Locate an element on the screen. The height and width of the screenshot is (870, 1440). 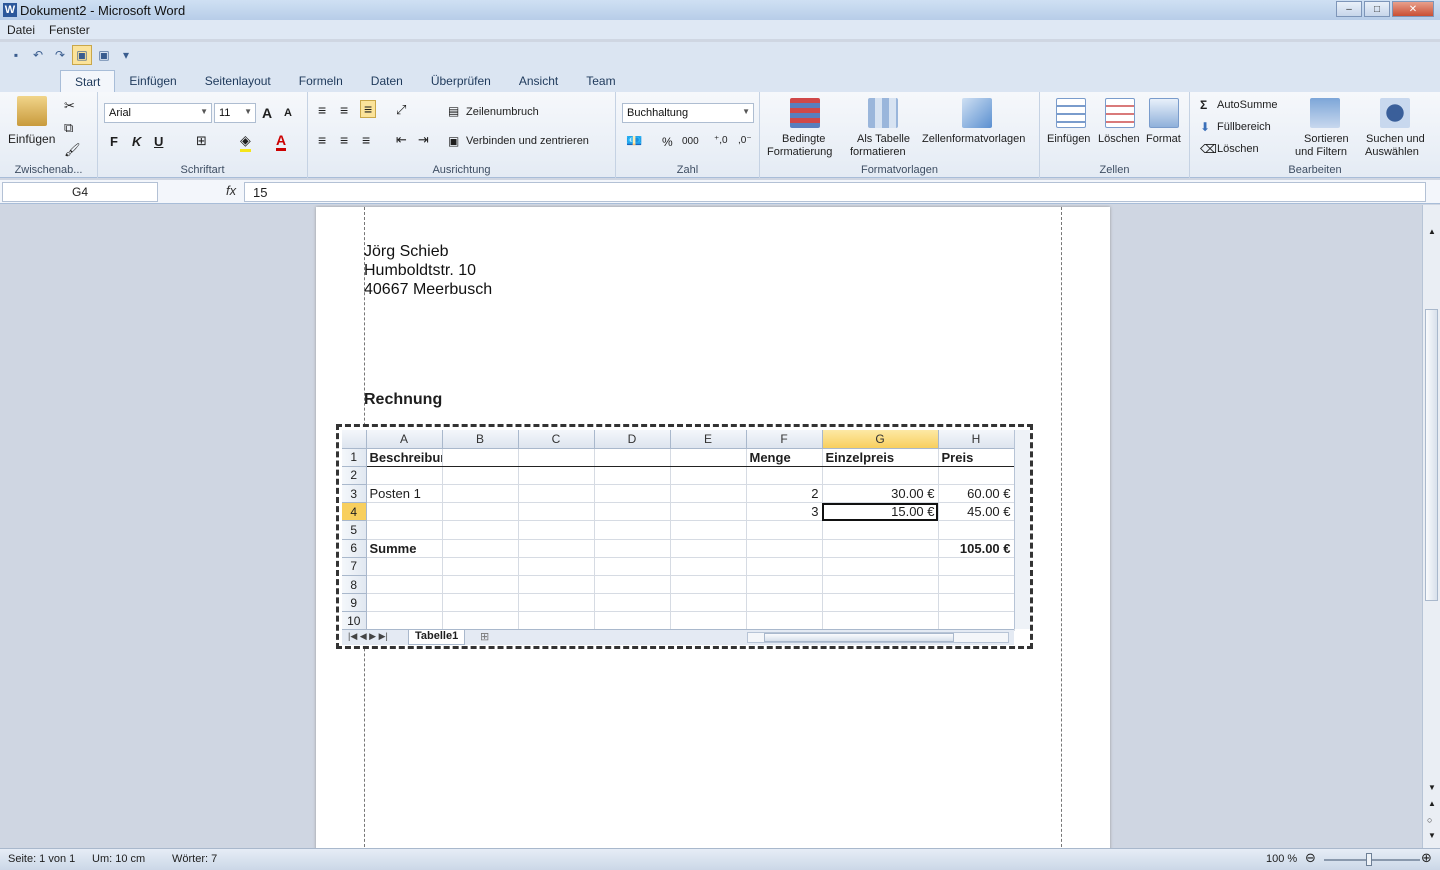
select-all-corner is located at coordinates (354, 439).